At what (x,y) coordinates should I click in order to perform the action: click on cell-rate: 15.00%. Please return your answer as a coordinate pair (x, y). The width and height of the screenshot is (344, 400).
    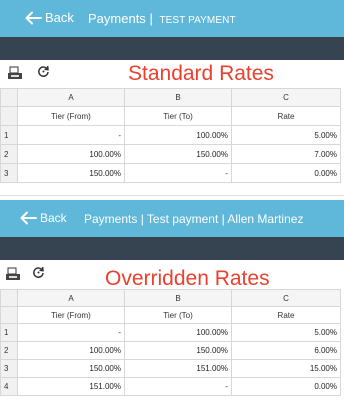
    Looking at the image, I should click on (286, 368).